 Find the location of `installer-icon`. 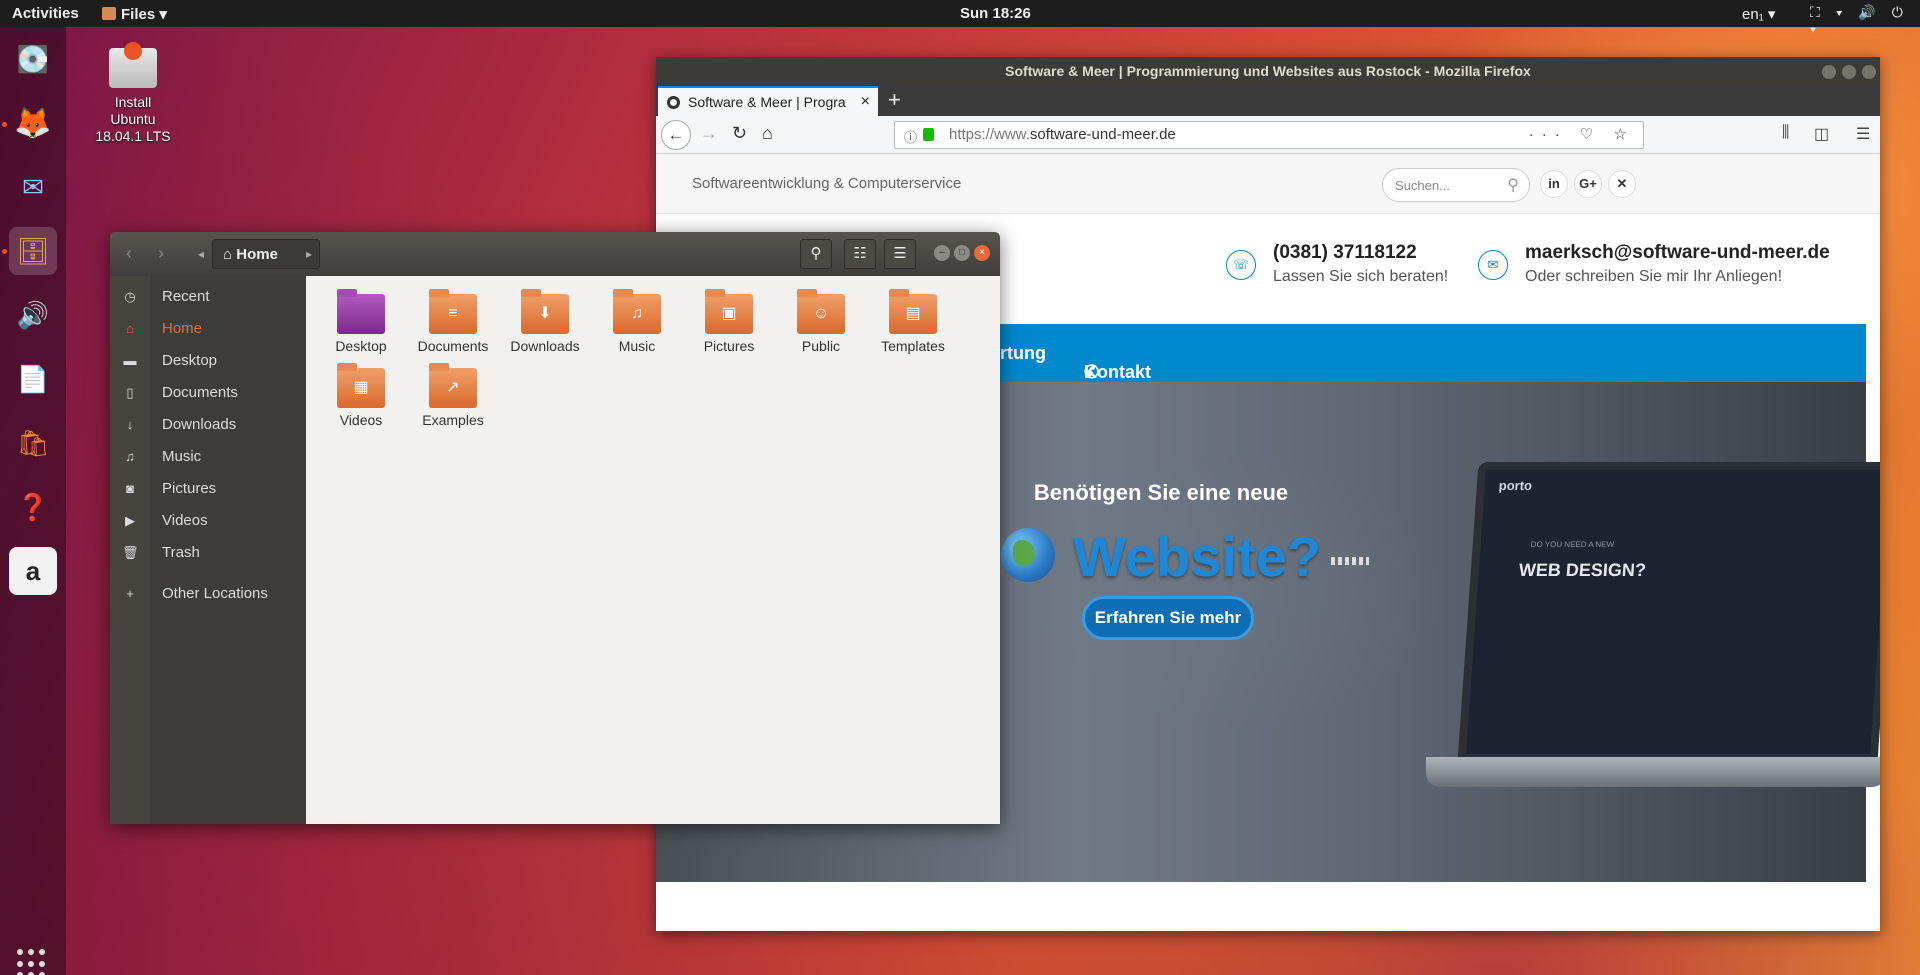

installer-icon is located at coordinates (133, 65).